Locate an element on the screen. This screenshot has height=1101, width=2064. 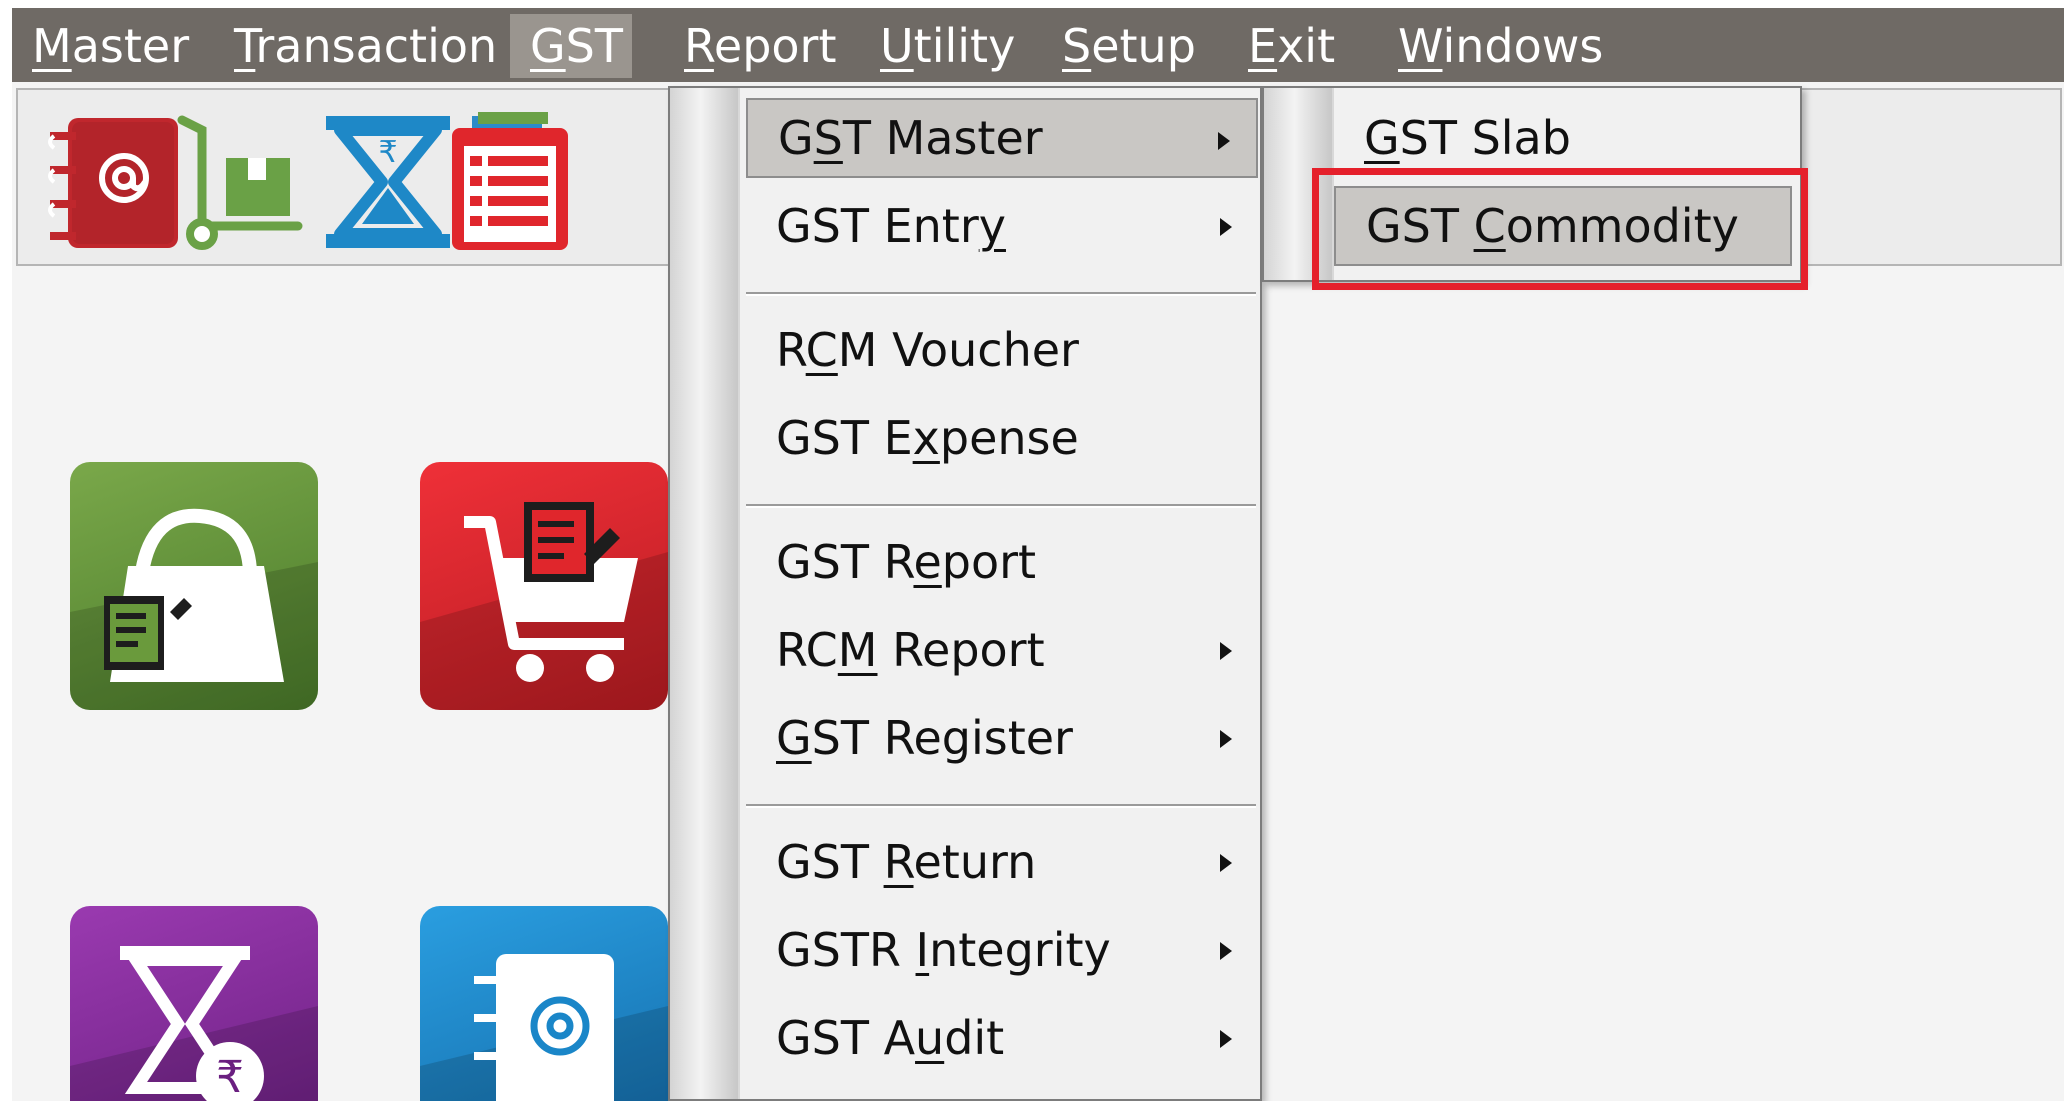
menu-item-gst-master: GST Master is located at coordinates (1002, 138).